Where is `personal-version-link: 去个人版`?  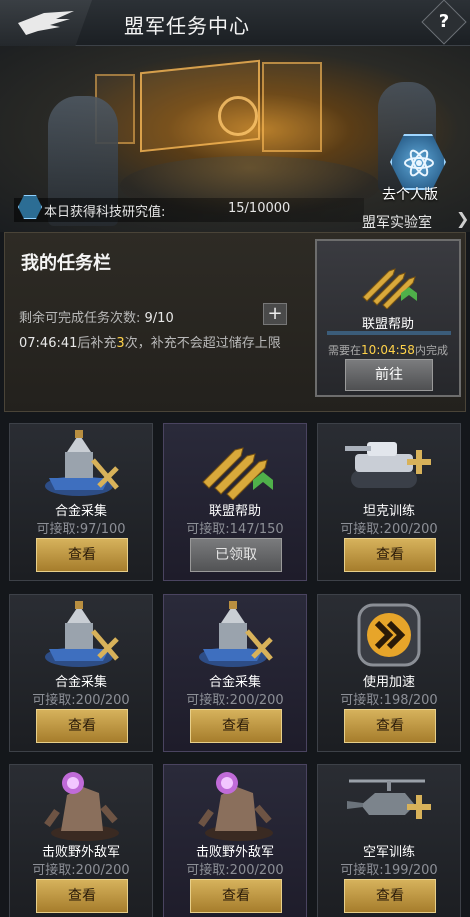 personal-version-link: 去个人版 is located at coordinates (410, 194).